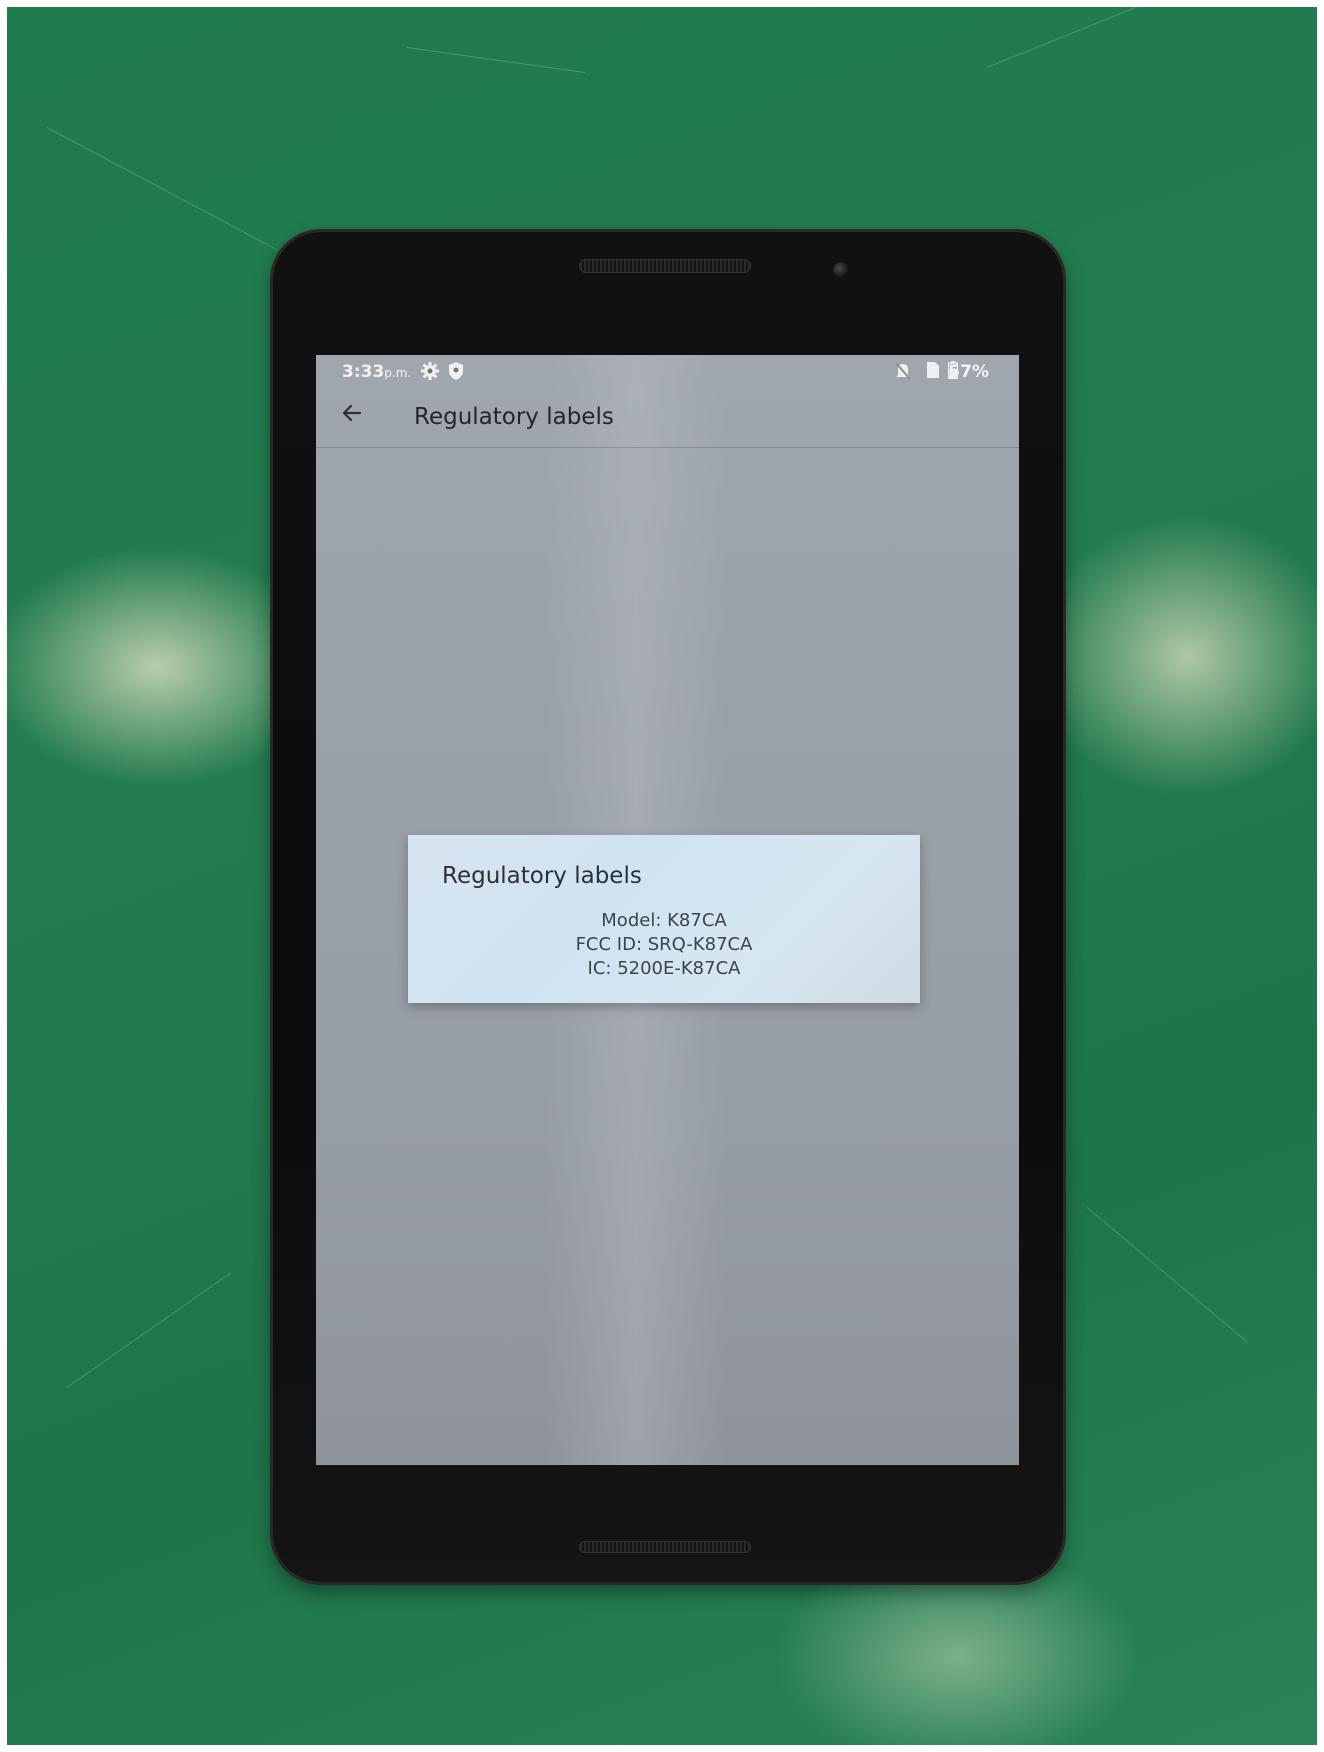 The height and width of the screenshot is (1752, 1324). Describe the element at coordinates (667, 372) in the screenshot. I see `status-bar: 3:33p.m. 57%` at that location.